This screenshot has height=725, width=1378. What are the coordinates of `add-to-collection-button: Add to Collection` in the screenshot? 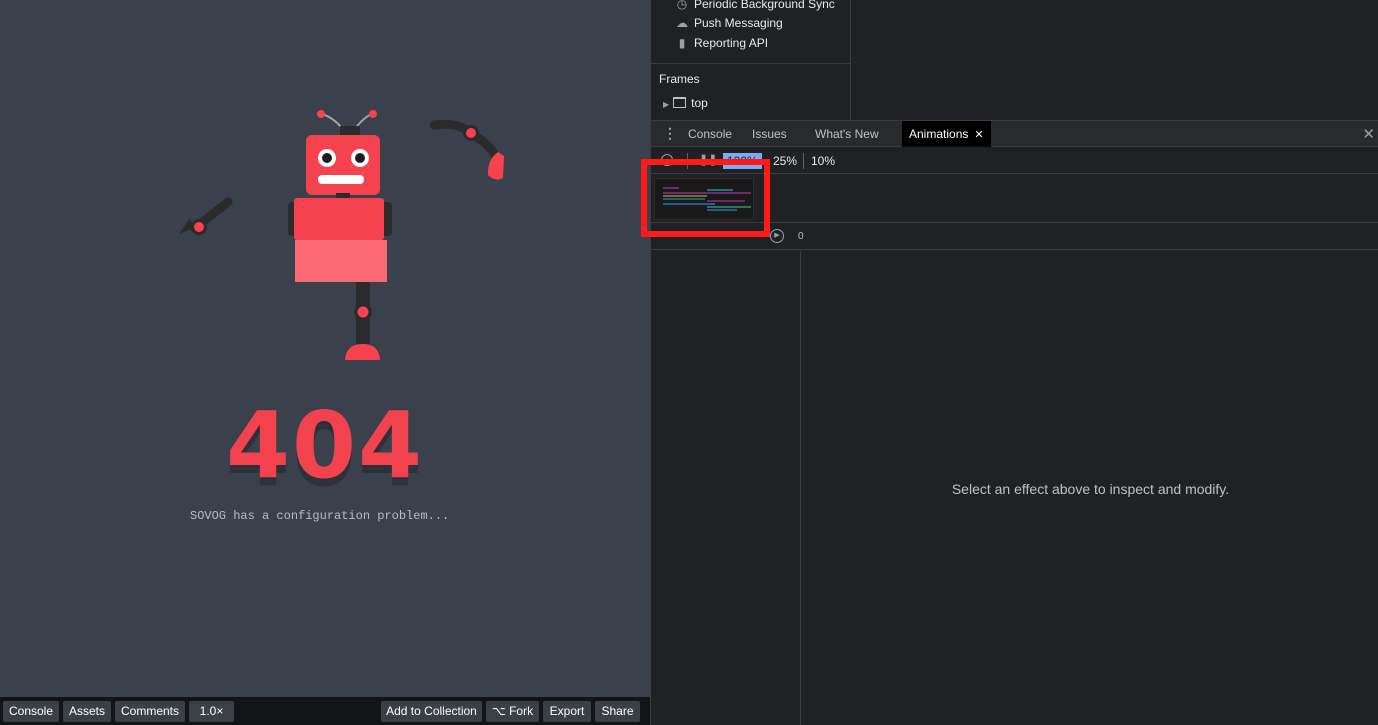 It's located at (431, 711).